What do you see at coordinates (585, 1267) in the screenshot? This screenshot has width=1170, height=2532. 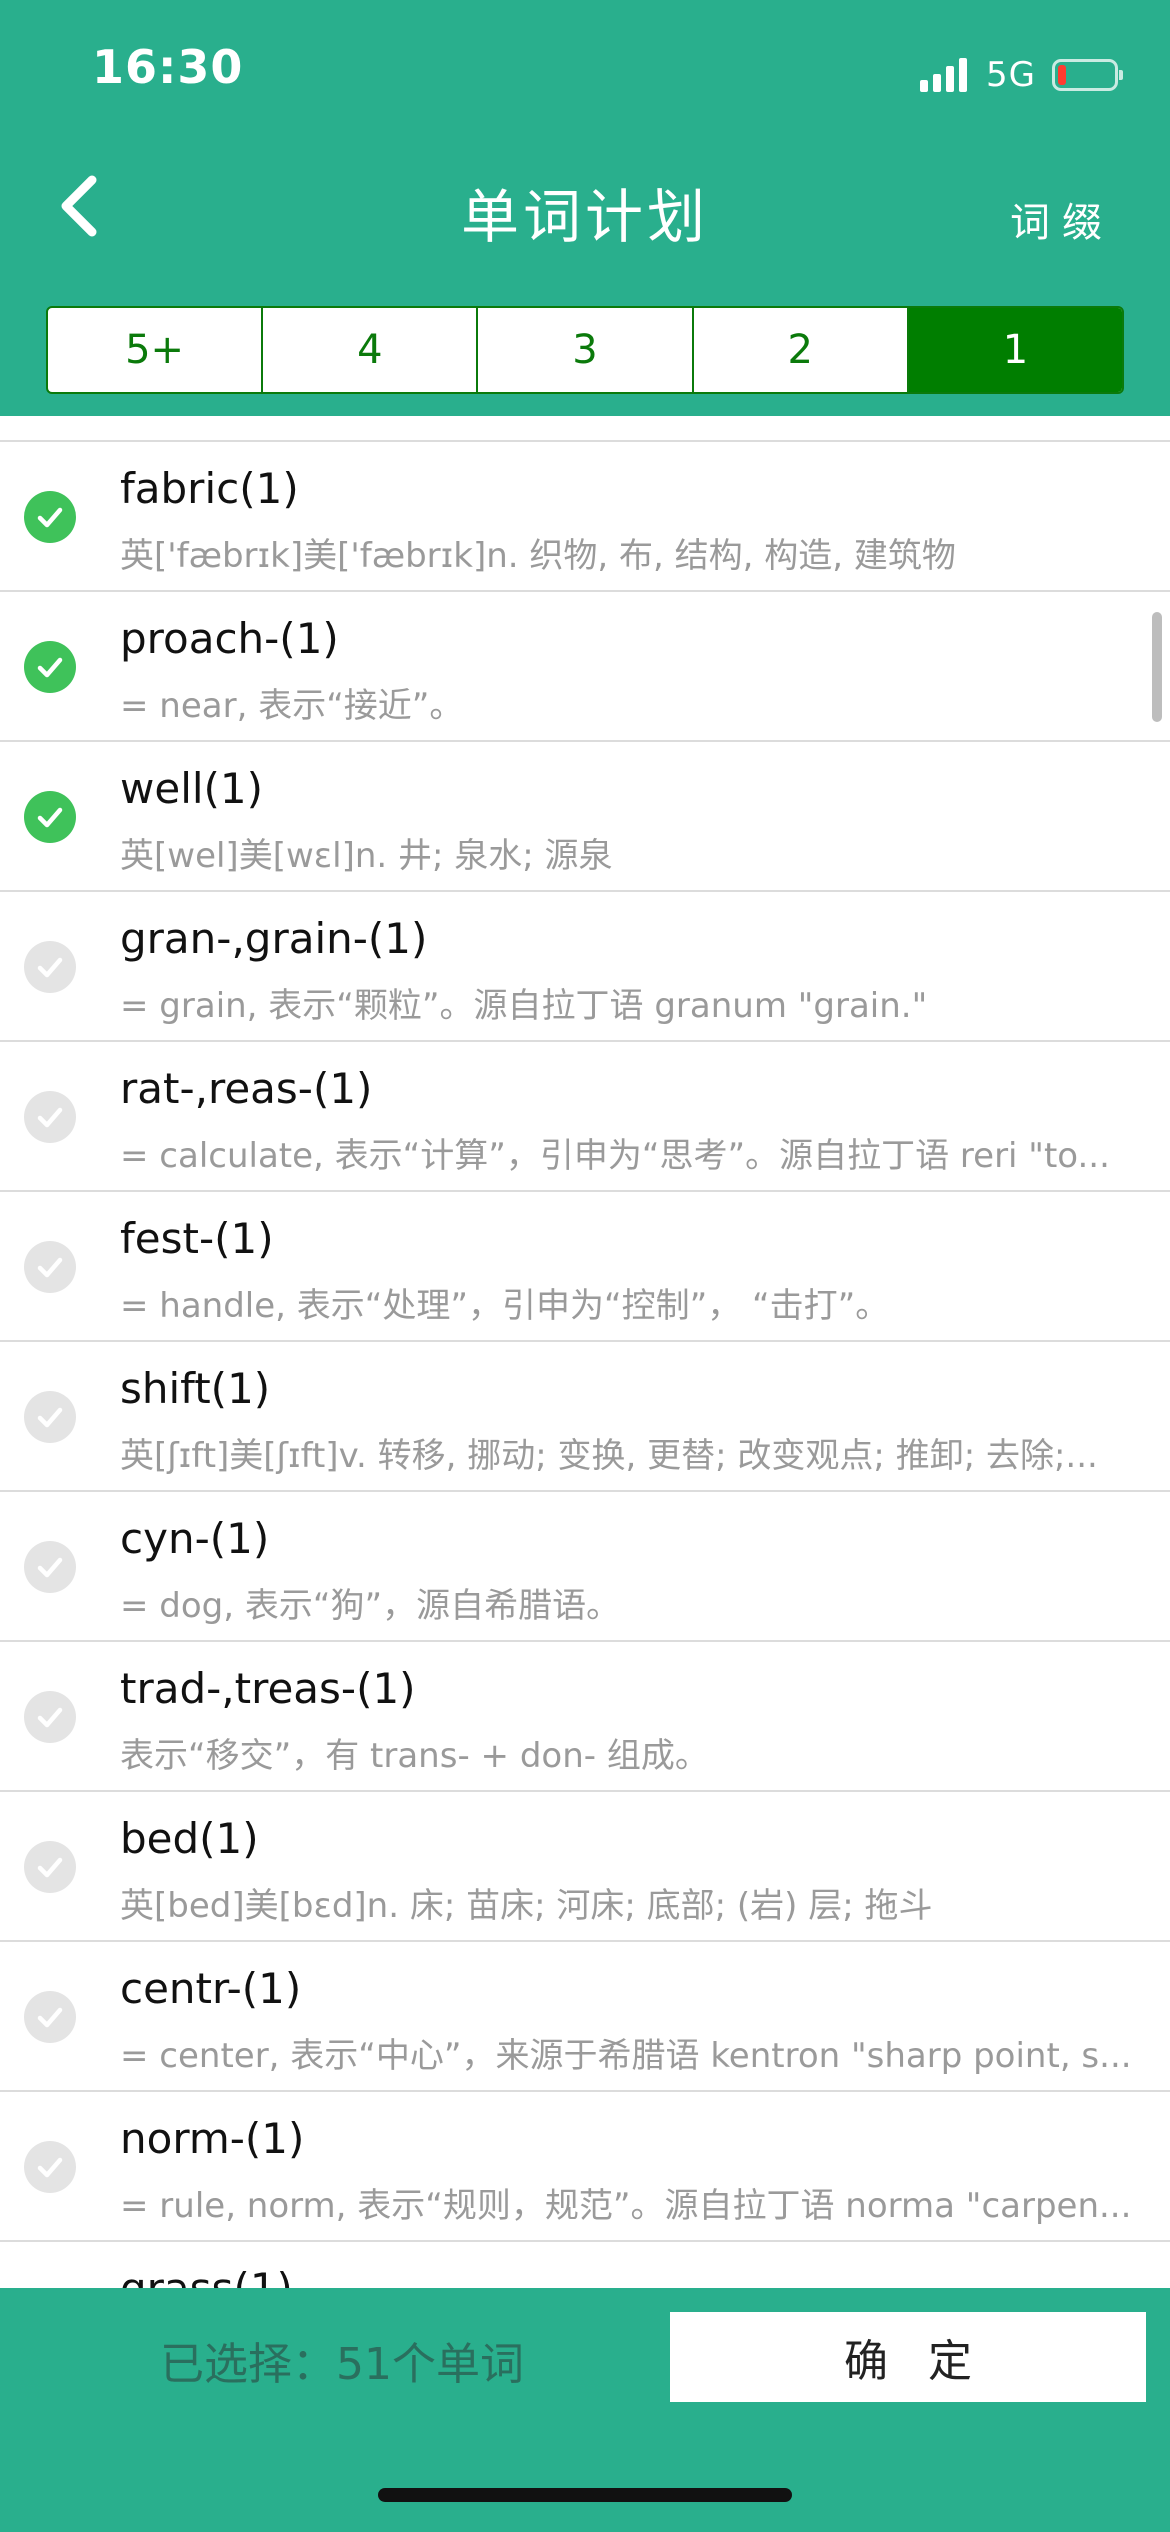 I see `list-item: fest-(1) = handle, 表示“处理”，引申为“控制”， “击打”。` at bounding box center [585, 1267].